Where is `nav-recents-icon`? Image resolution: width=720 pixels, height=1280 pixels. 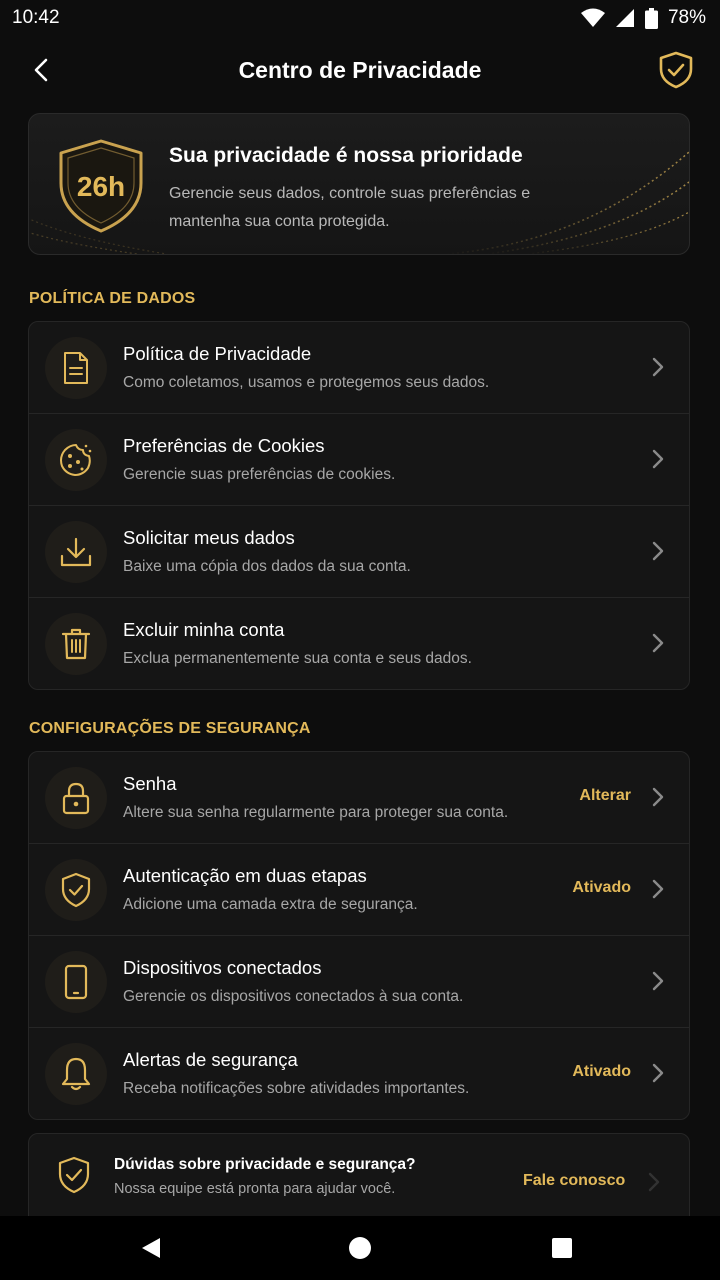 nav-recents-icon is located at coordinates (562, 1248).